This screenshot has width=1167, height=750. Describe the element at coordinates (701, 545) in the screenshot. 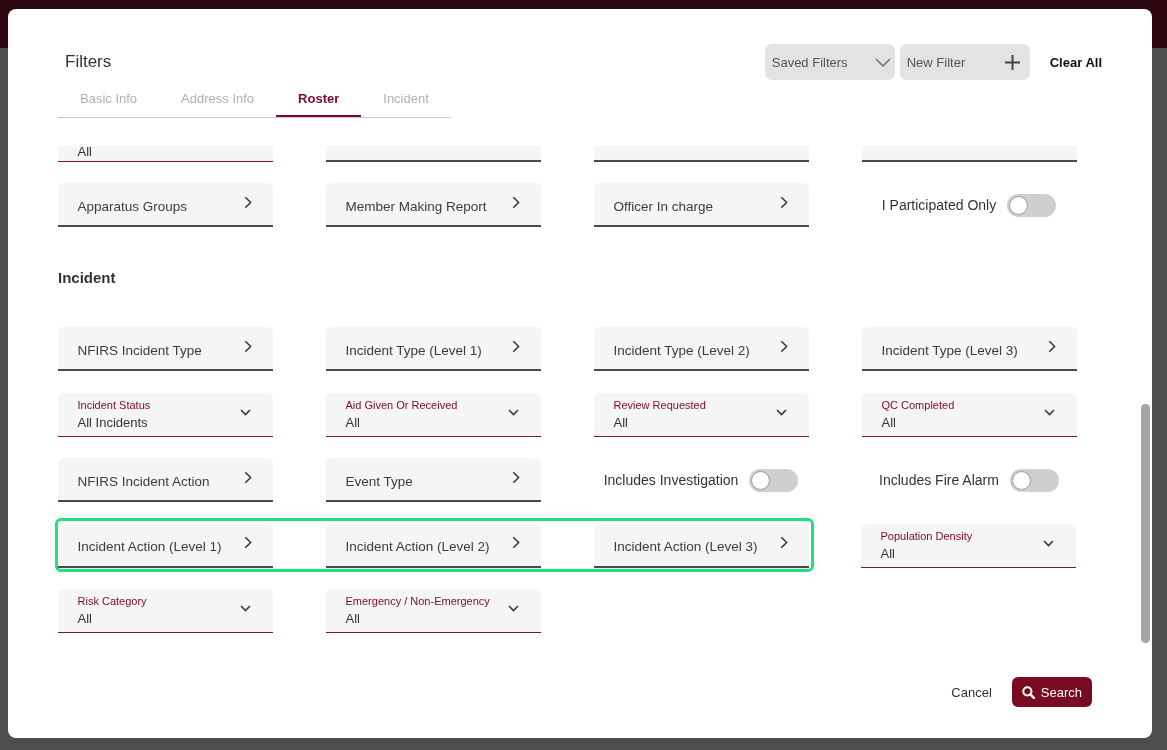

I see `picker-field: Incident Action (Level 3)` at that location.